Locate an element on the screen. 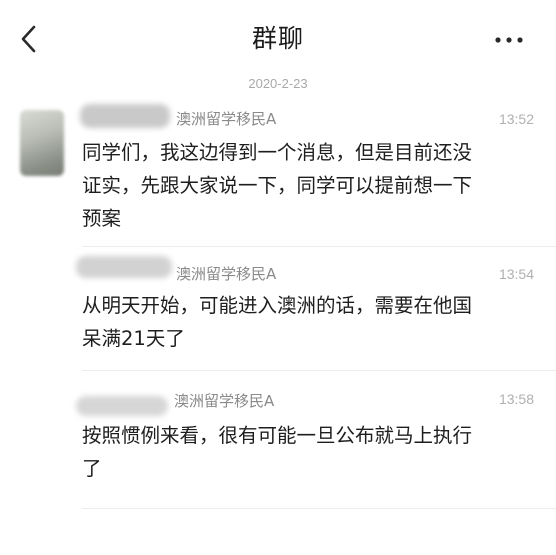  chat-header: 群聊 is located at coordinates (278, 39).